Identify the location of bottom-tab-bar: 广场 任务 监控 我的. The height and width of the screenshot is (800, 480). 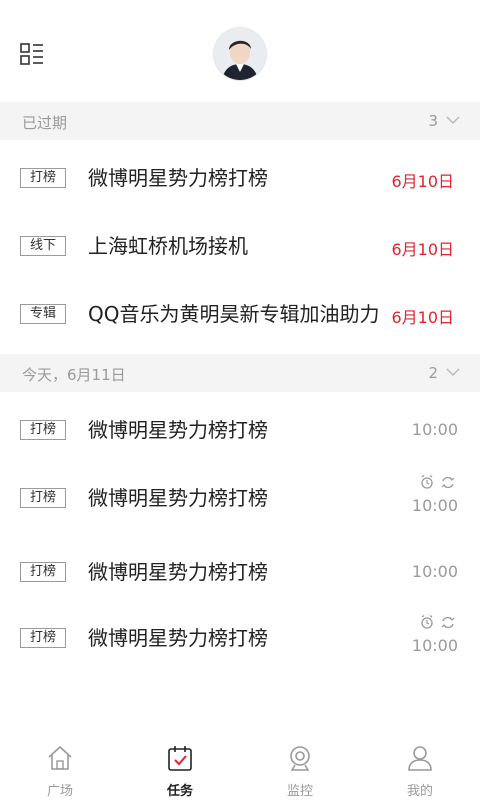
(240, 765).